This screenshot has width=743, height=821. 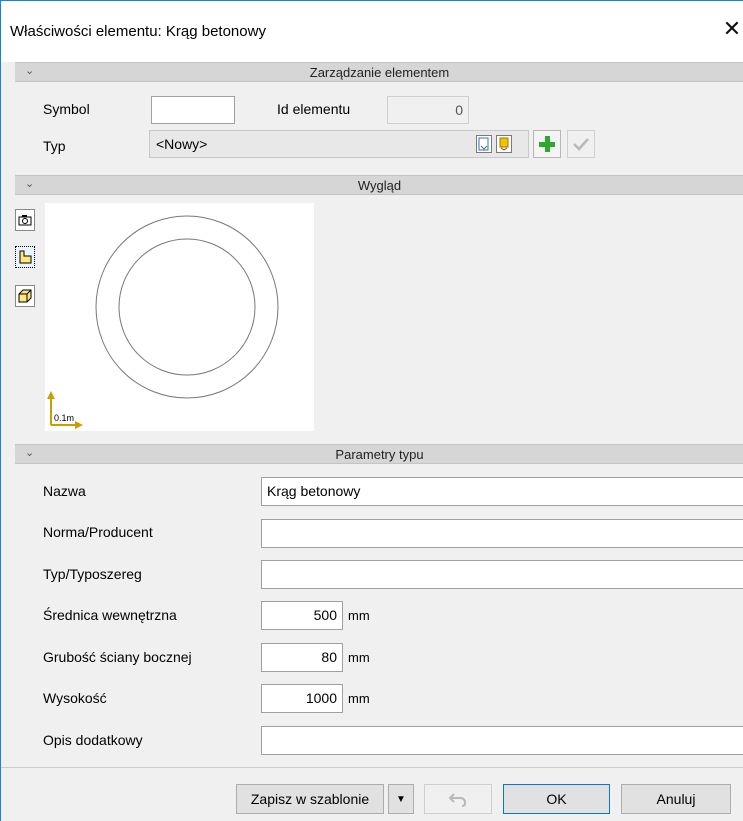 I want to click on grubosc-input: 80, so click(x=302, y=657).